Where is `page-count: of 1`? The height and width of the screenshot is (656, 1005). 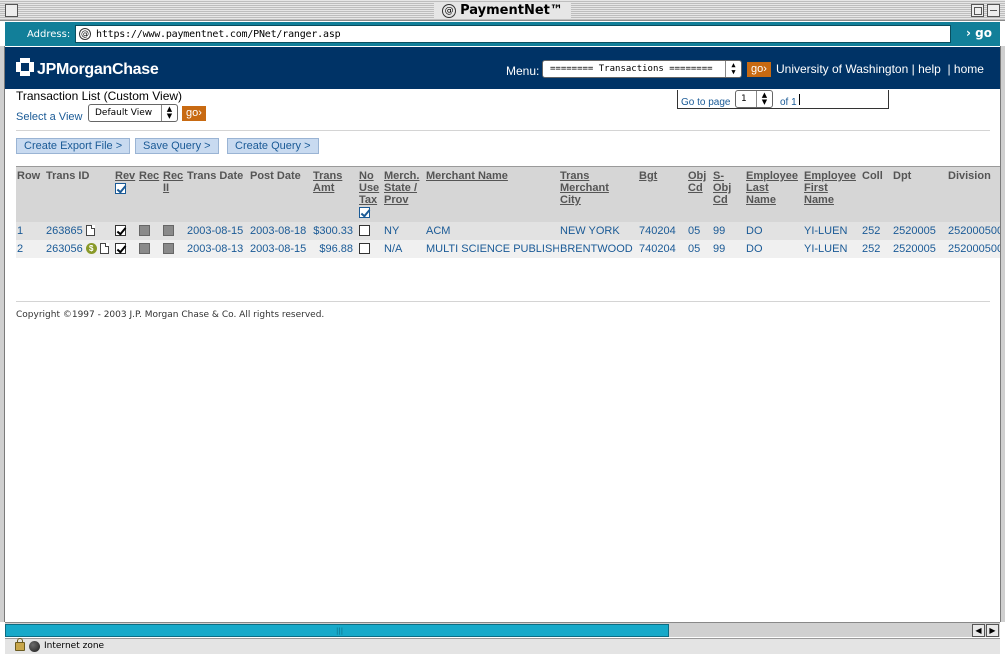 page-count: of 1 is located at coordinates (788, 102).